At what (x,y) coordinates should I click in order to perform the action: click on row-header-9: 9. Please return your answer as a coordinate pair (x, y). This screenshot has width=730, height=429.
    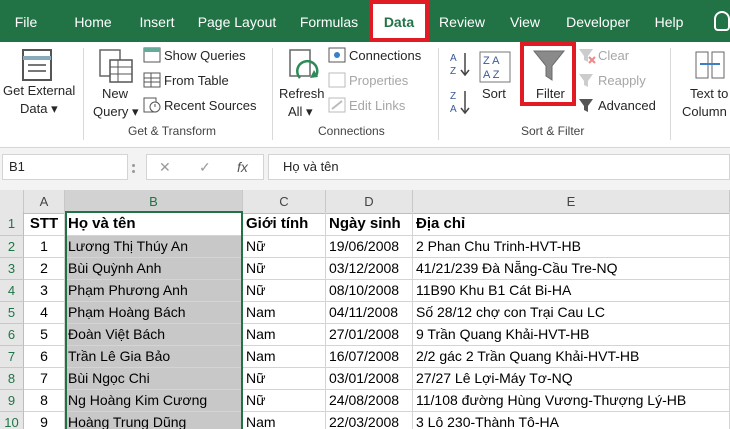
    Looking at the image, I should click on (12, 401).